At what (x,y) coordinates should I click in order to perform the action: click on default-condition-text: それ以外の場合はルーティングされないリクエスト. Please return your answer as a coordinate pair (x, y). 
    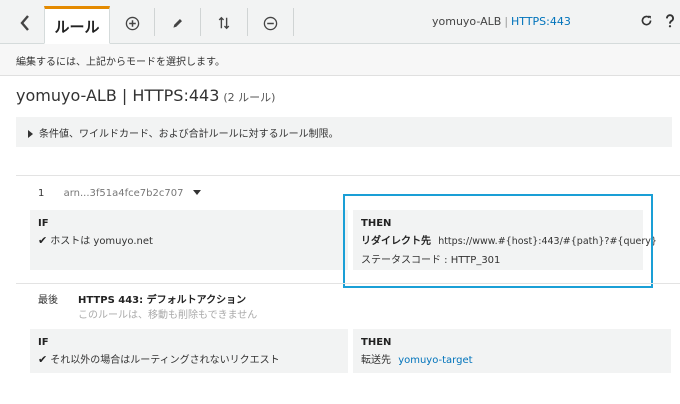
    Looking at the image, I should click on (165, 360).